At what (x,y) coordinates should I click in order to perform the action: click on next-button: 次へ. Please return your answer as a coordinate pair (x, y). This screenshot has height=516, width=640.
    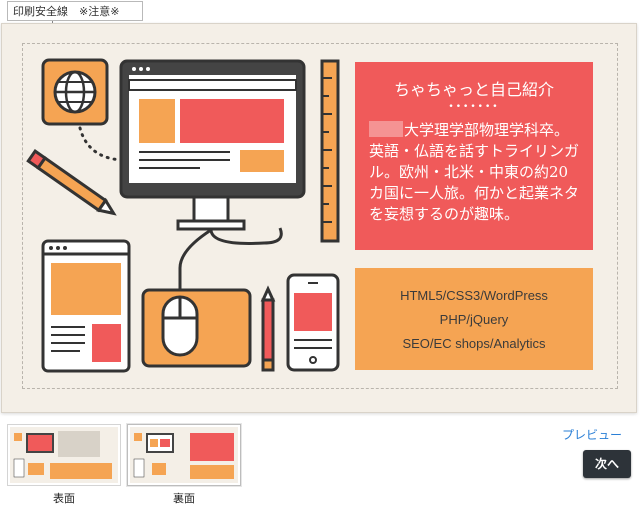
    Looking at the image, I should click on (607, 464).